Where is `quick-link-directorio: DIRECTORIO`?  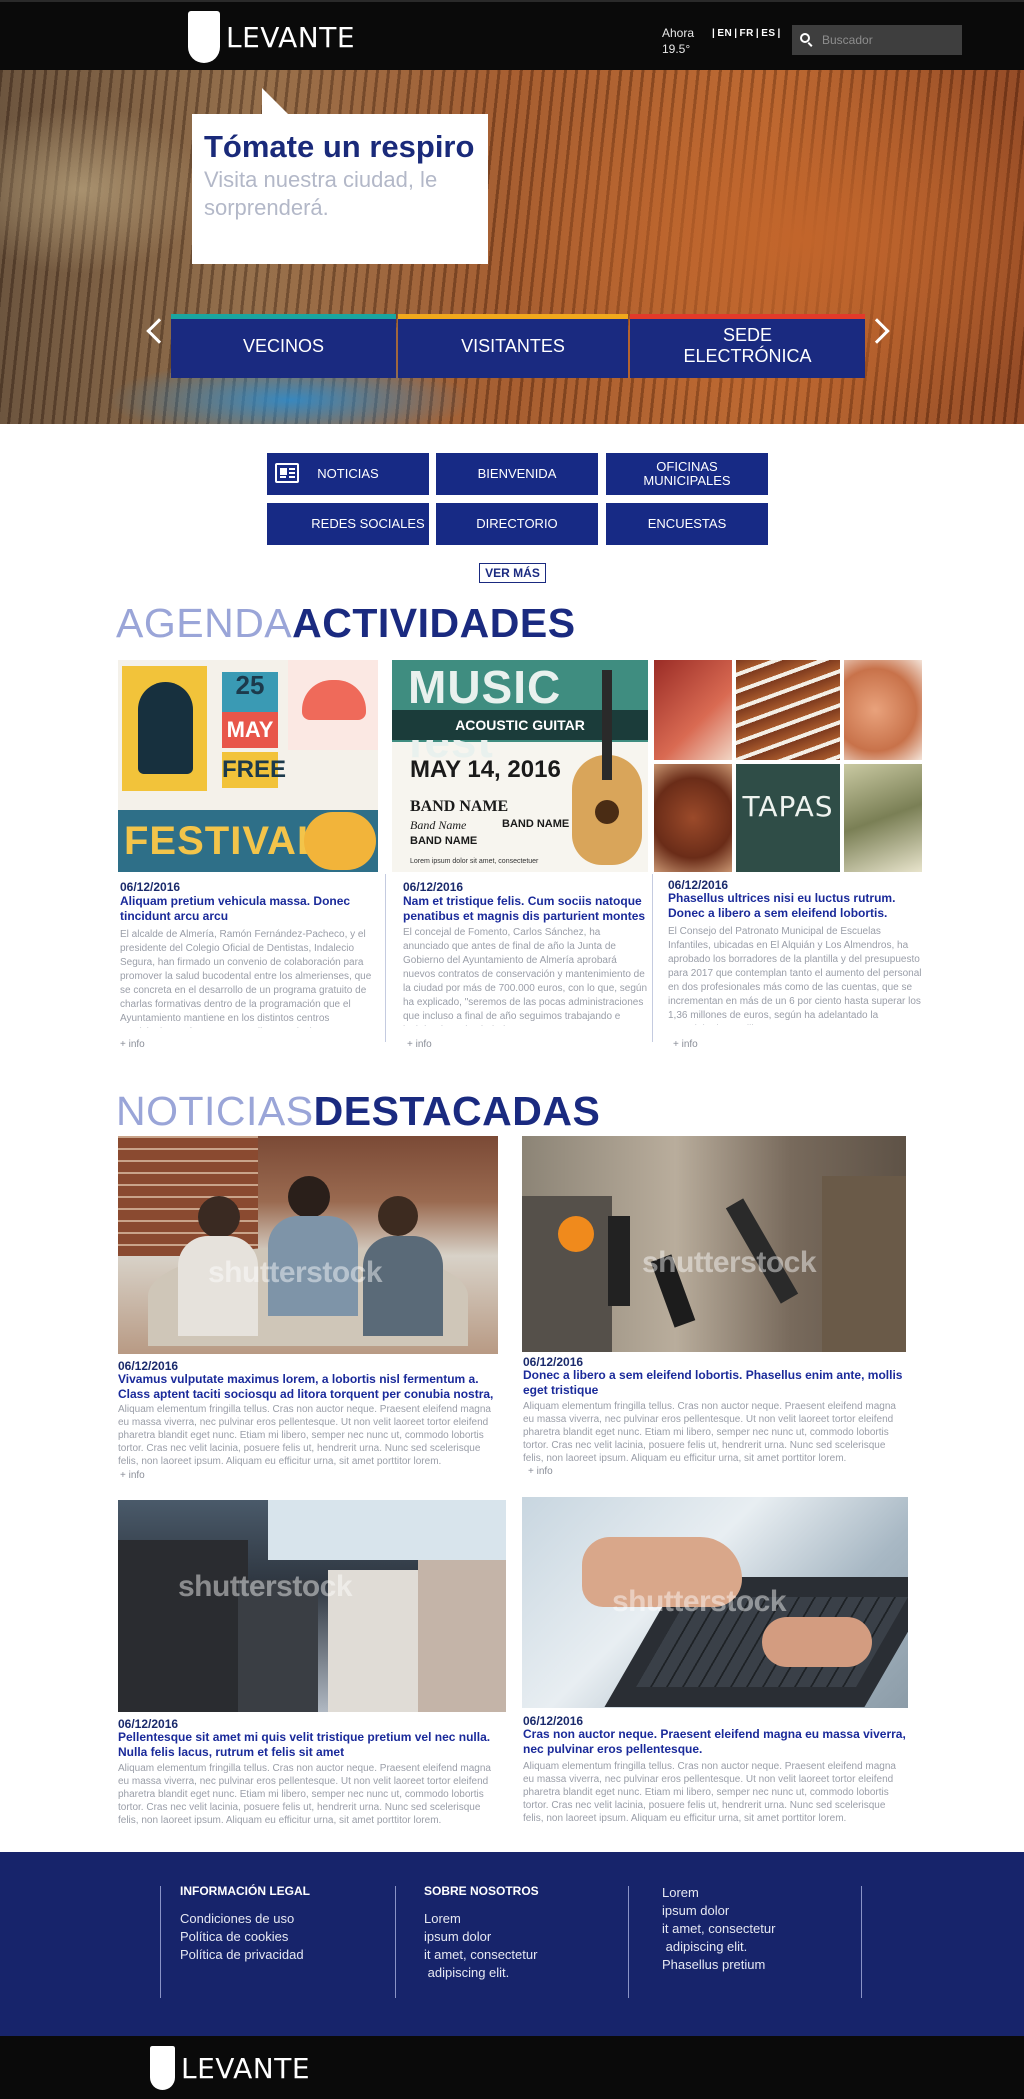 quick-link-directorio: DIRECTORIO is located at coordinates (517, 524).